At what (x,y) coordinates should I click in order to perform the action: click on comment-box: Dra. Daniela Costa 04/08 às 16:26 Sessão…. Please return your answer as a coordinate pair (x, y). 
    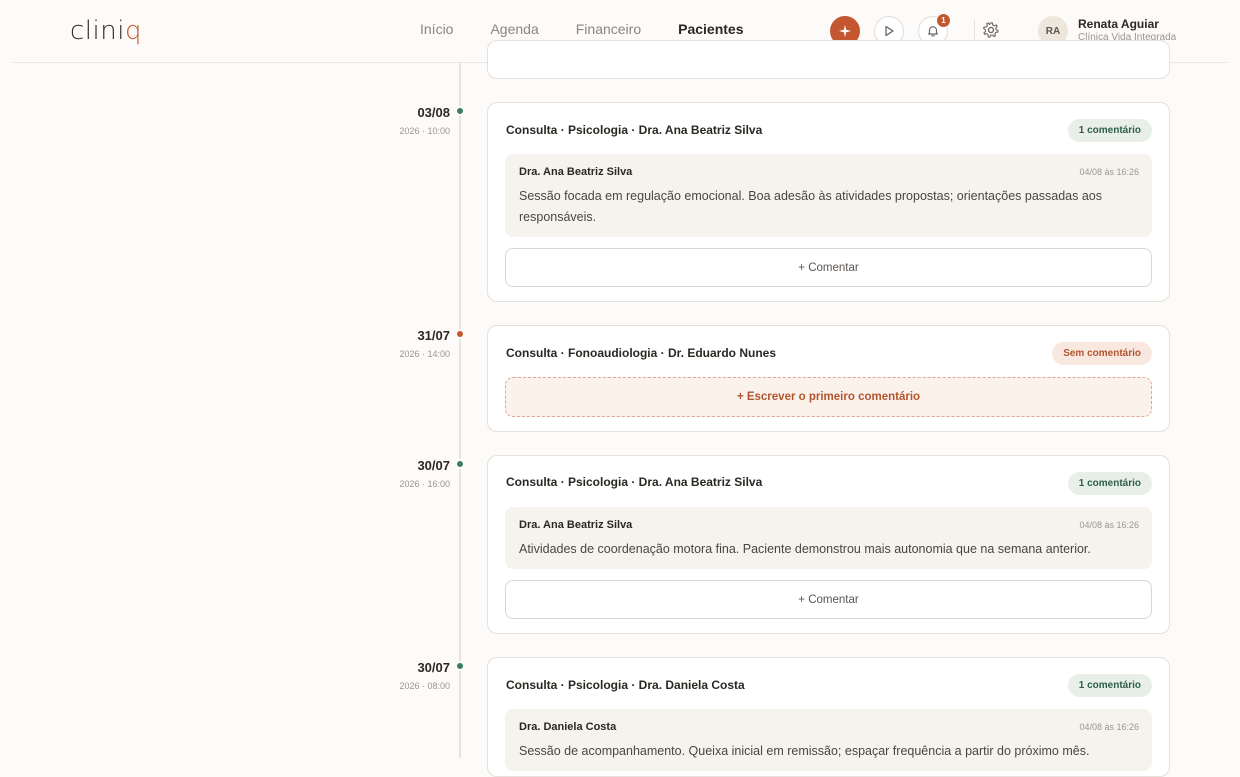
    Looking at the image, I should click on (828, 740).